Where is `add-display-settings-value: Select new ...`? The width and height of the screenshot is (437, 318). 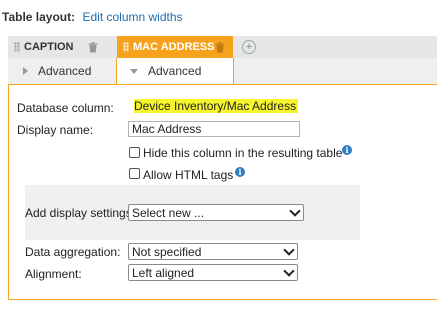
add-display-settings-value: Select new ... is located at coordinates (168, 212).